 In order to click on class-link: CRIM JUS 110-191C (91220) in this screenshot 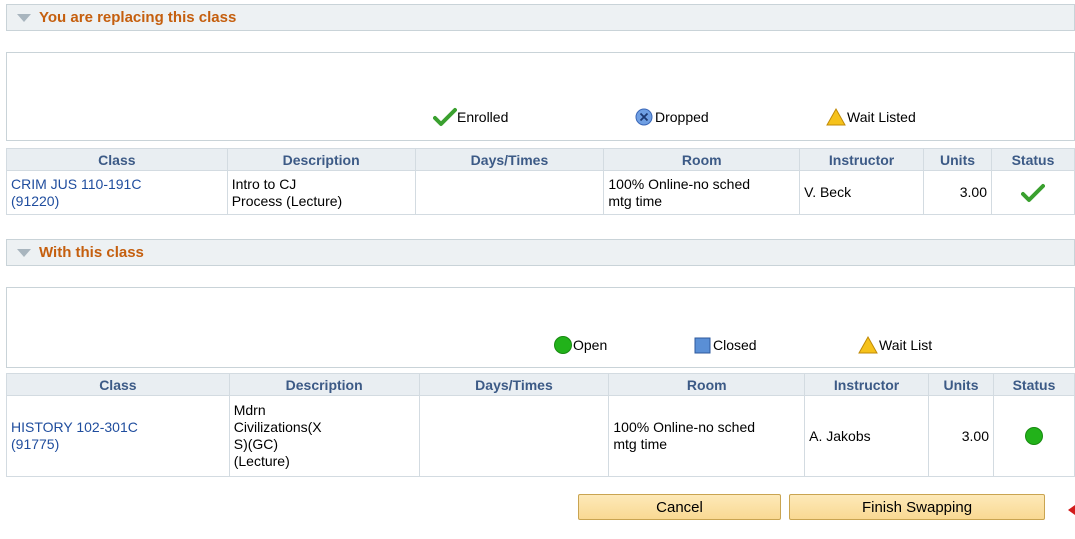, I will do `click(117, 192)`.